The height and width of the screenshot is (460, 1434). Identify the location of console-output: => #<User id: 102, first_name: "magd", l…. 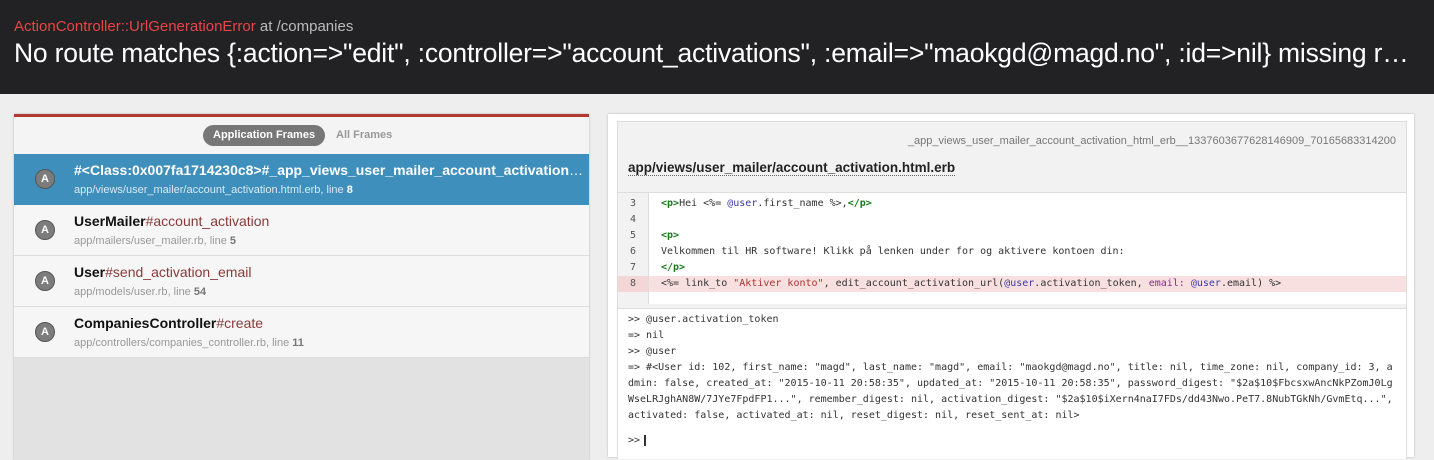
(1013, 391).